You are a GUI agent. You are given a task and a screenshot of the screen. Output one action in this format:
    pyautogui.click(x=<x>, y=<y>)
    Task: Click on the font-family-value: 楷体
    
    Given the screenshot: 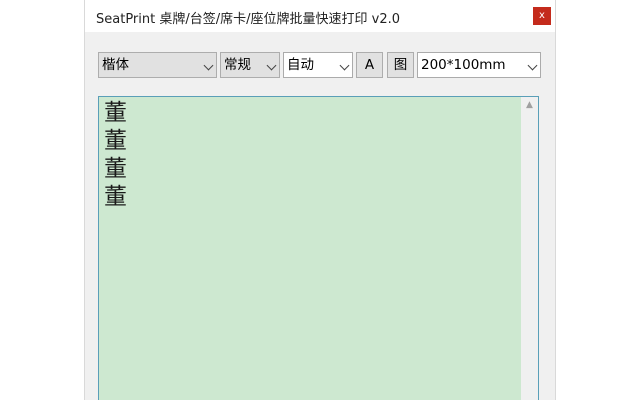 What is the action you would take?
    pyautogui.click(x=115, y=65)
    